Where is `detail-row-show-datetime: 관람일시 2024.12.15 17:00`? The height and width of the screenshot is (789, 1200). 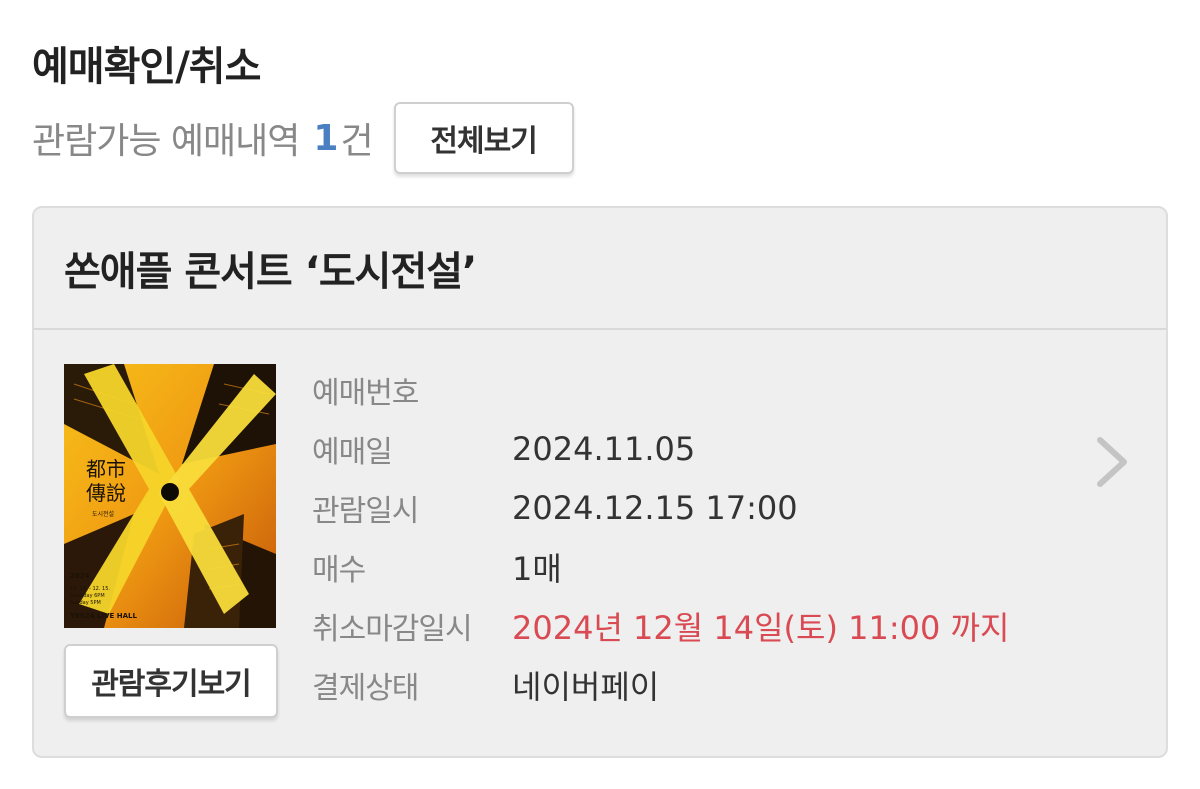 detail-row-show-datetime: 관람일시 2024.12.15 17:00 is located at coordinates (660, 507).